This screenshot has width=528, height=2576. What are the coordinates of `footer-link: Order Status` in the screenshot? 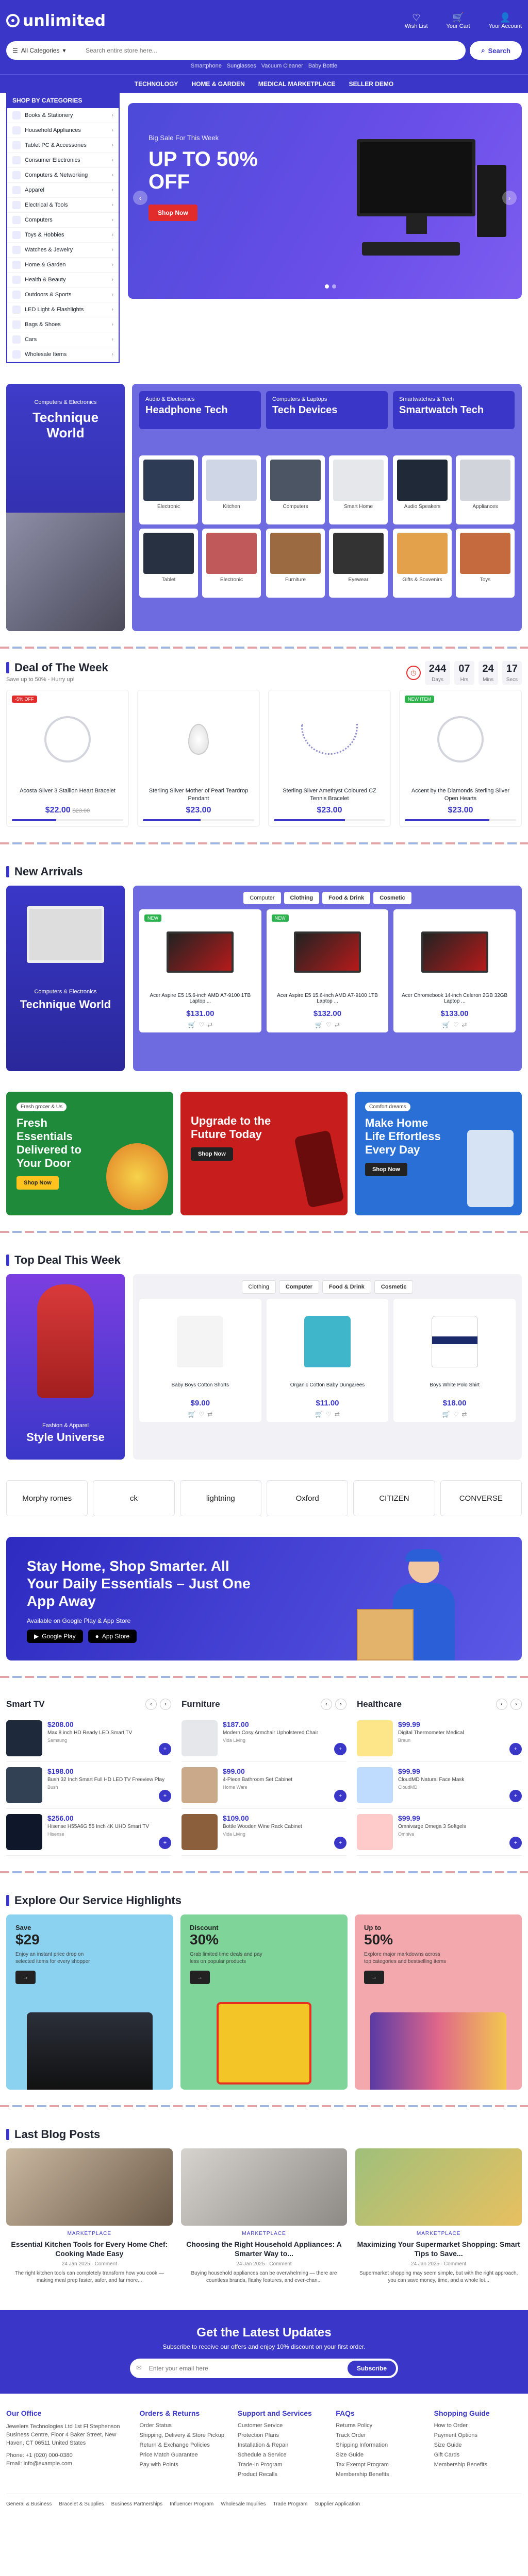 It's located at (183, 2425).